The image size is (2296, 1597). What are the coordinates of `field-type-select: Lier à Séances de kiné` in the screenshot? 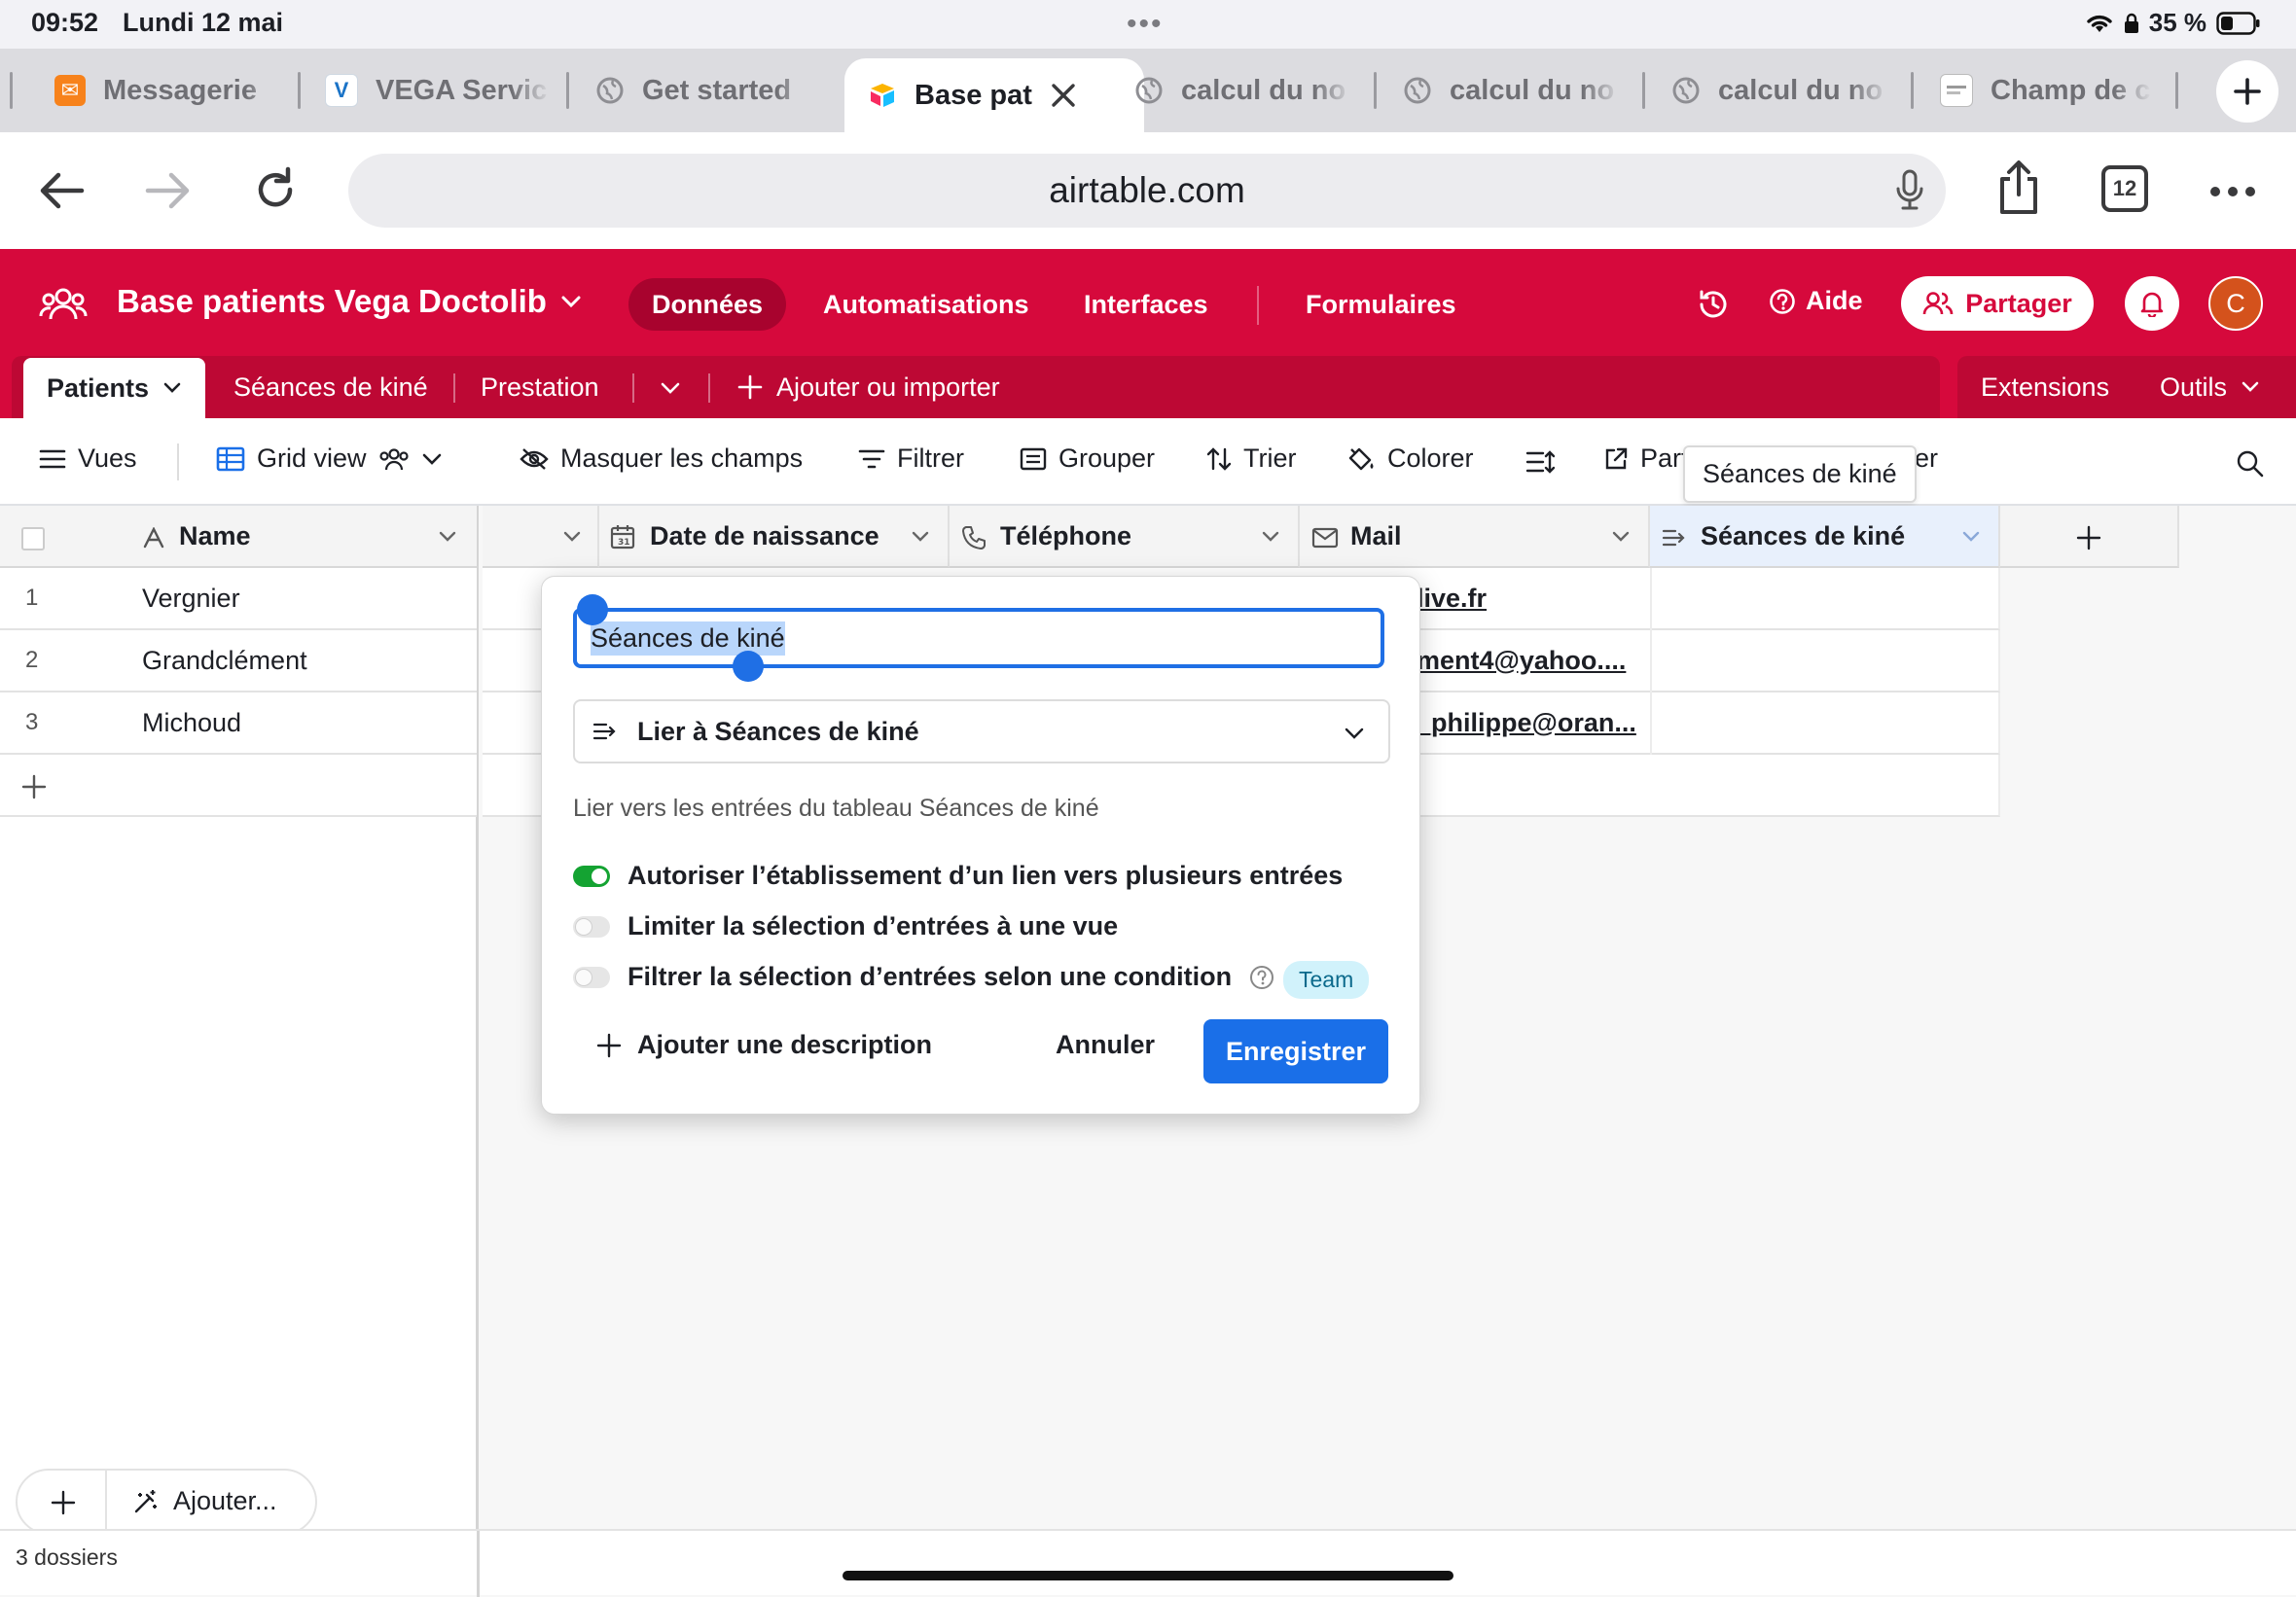 It's located at (981, 731).